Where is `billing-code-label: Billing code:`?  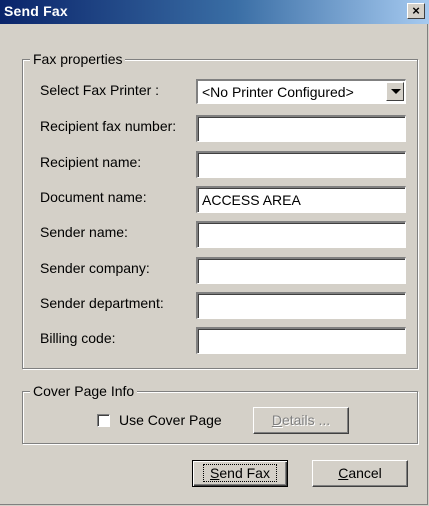 billing-code-label: Billing code: is located at coordinates (78, 338).